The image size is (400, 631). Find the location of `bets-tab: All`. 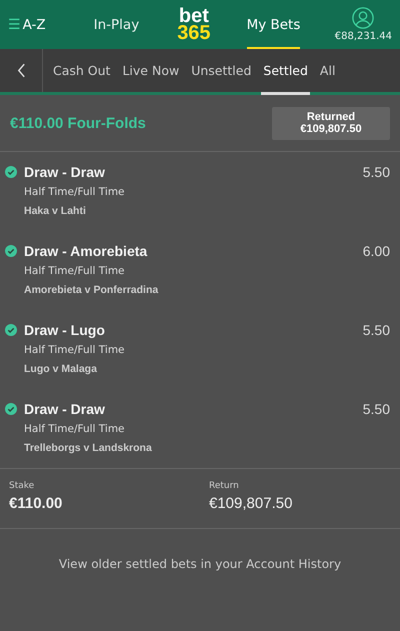

bets-tab: All is located at coordinates (328, 72).